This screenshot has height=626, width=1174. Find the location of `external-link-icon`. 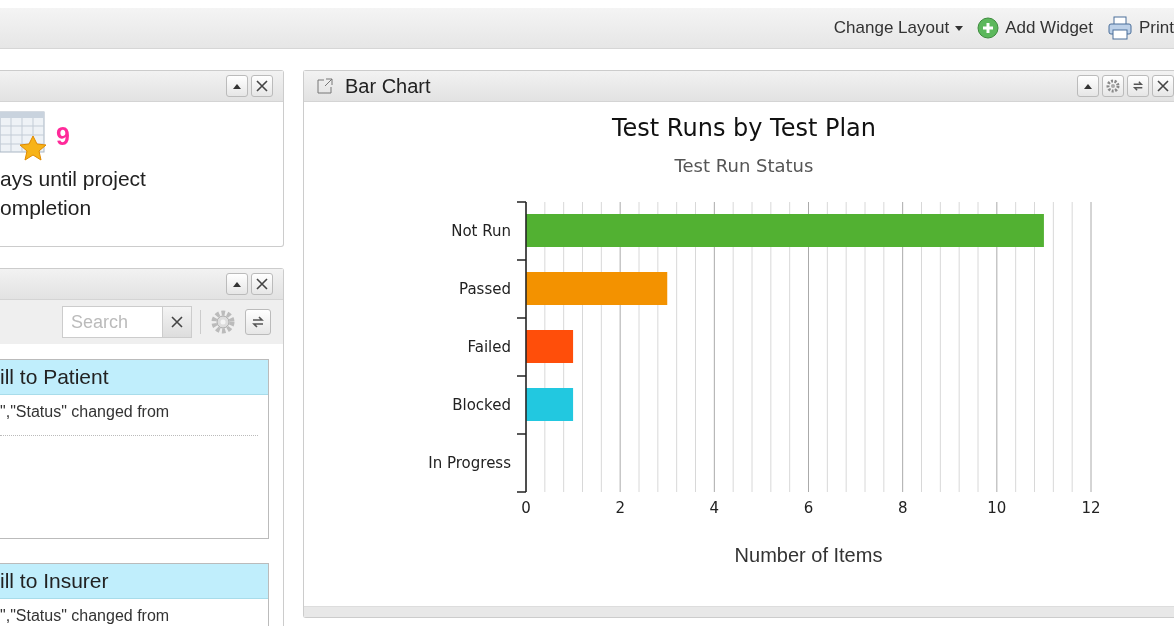

external-link-icon is located at coordinates (325, 86).